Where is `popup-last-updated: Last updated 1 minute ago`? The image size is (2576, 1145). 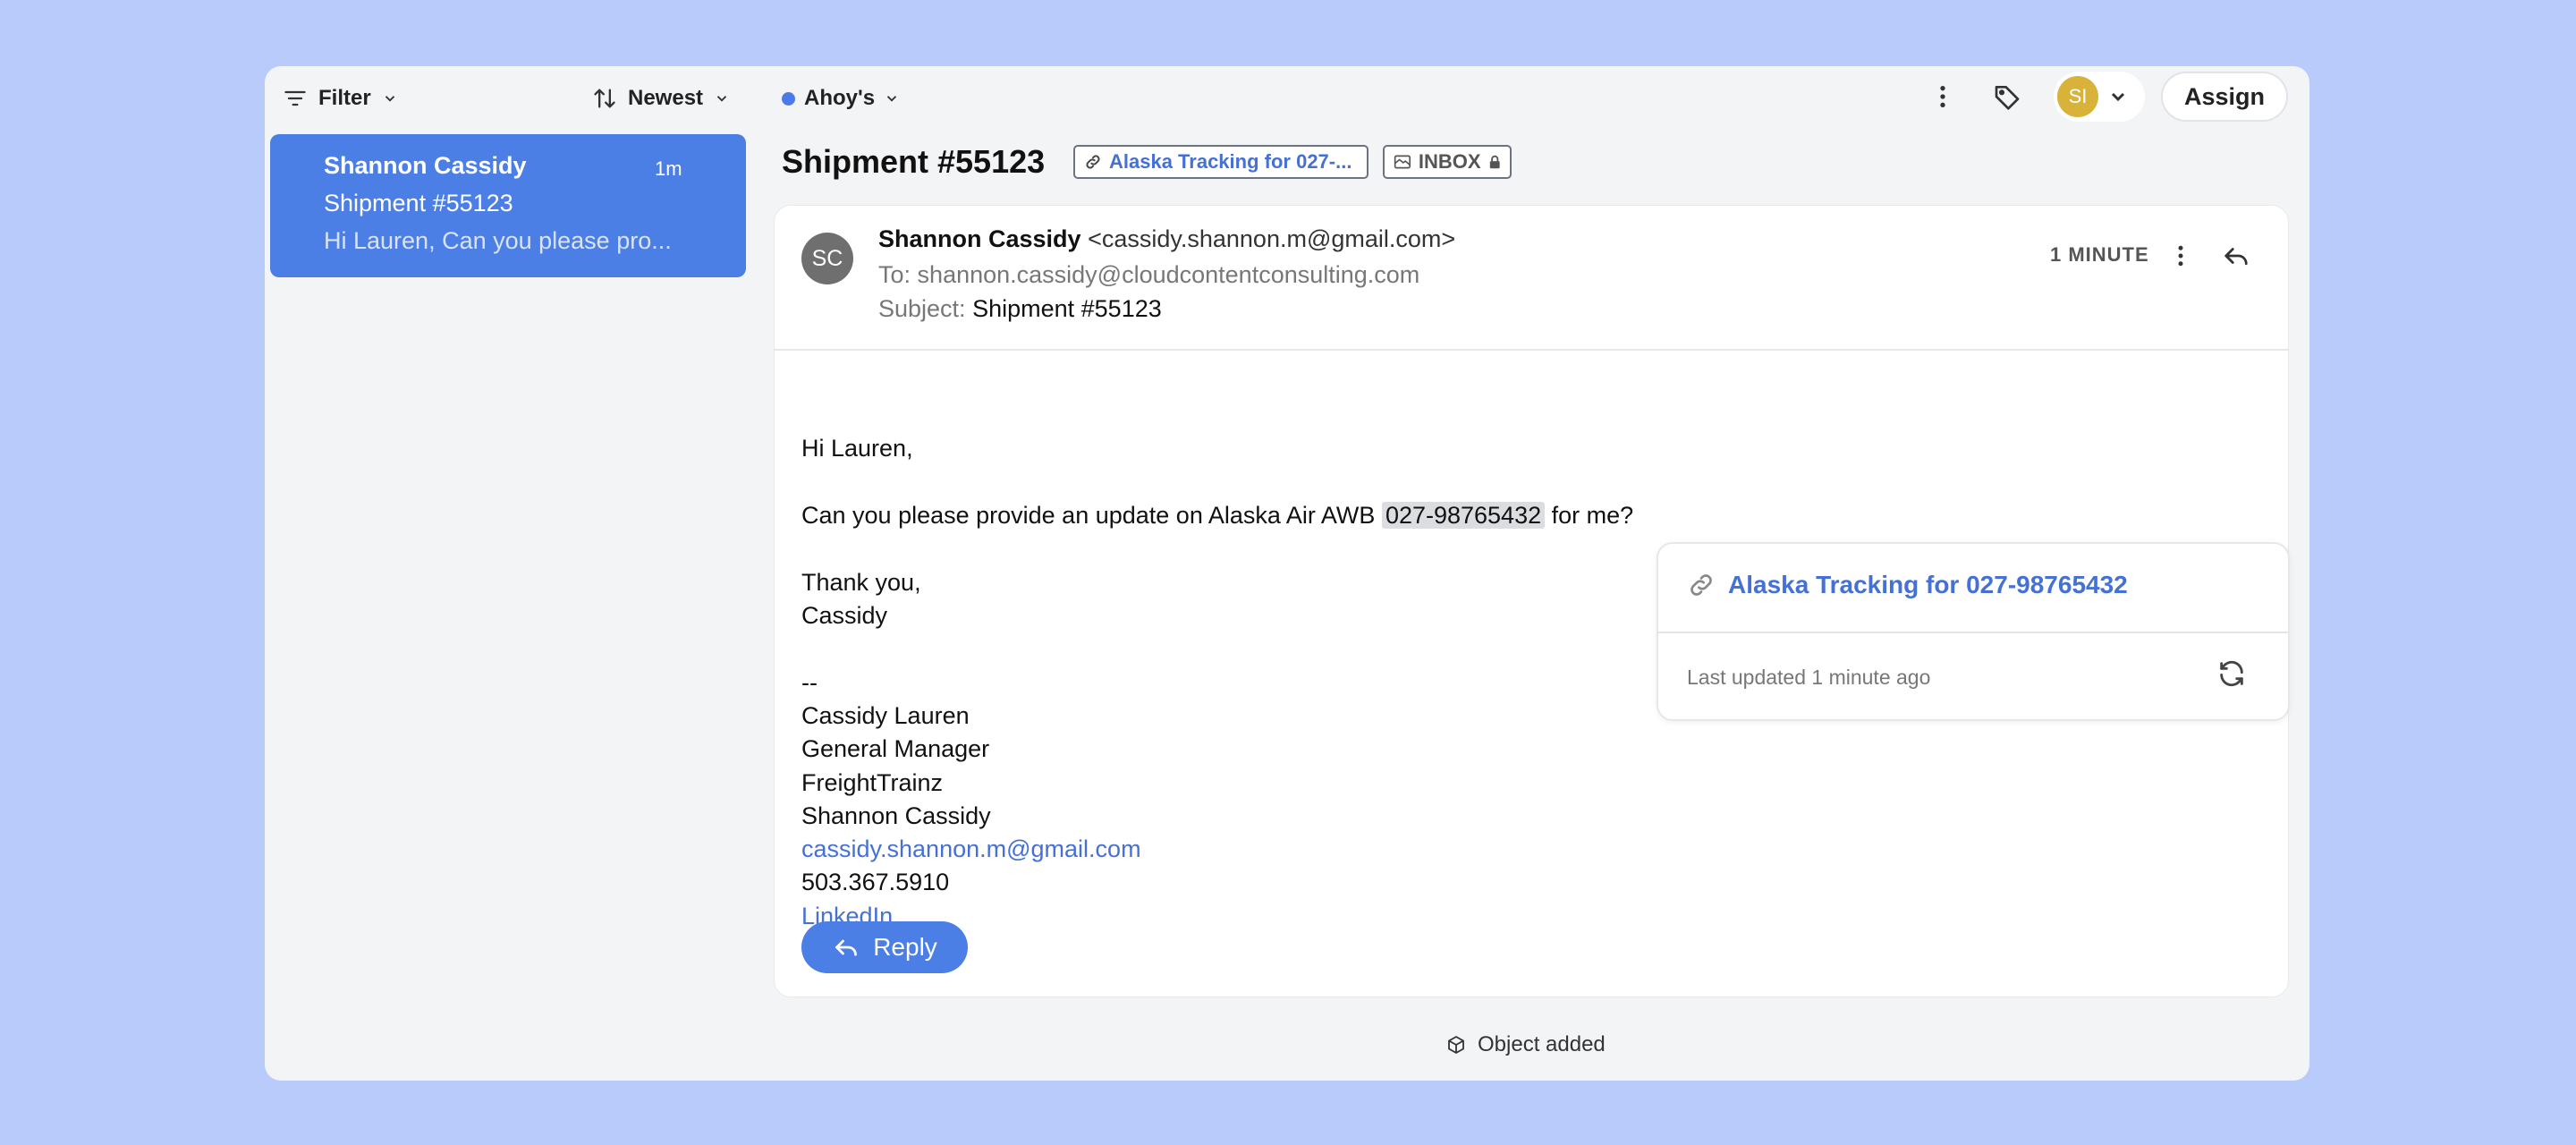 popup-last-updated: Last updated 1 minute ago is located at coordinates (1809, 677).